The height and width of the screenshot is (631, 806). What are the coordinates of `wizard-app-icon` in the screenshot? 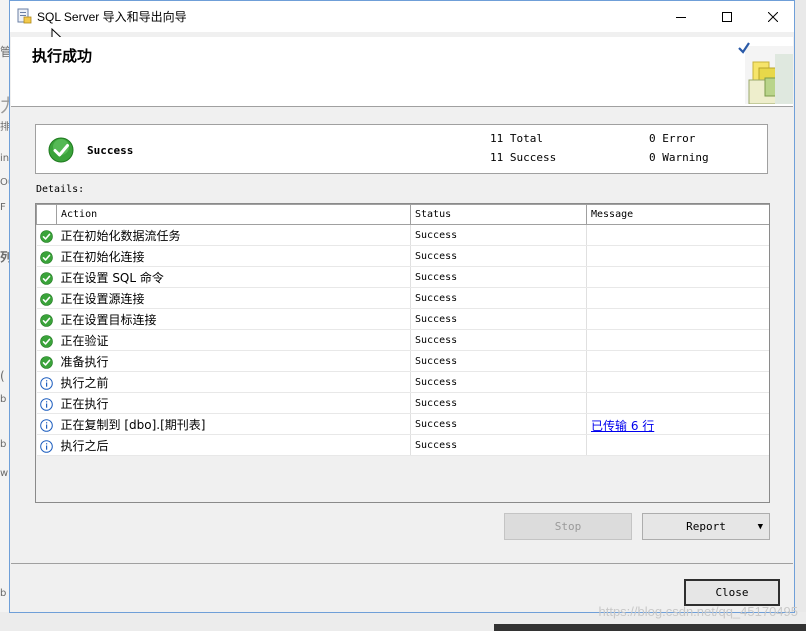 It's located at (24, 16).